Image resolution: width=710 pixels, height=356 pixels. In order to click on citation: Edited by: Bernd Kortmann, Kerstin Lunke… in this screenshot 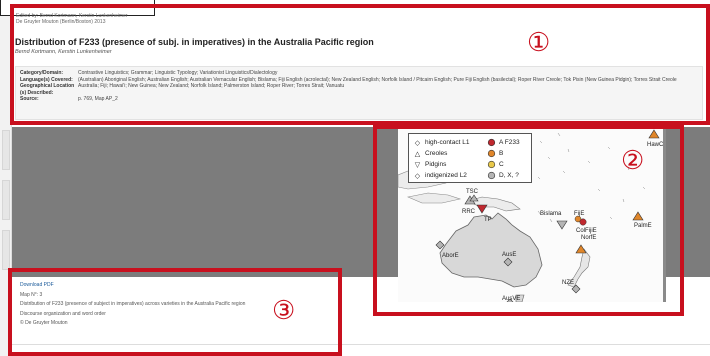, I will do `click(71, 19)`.